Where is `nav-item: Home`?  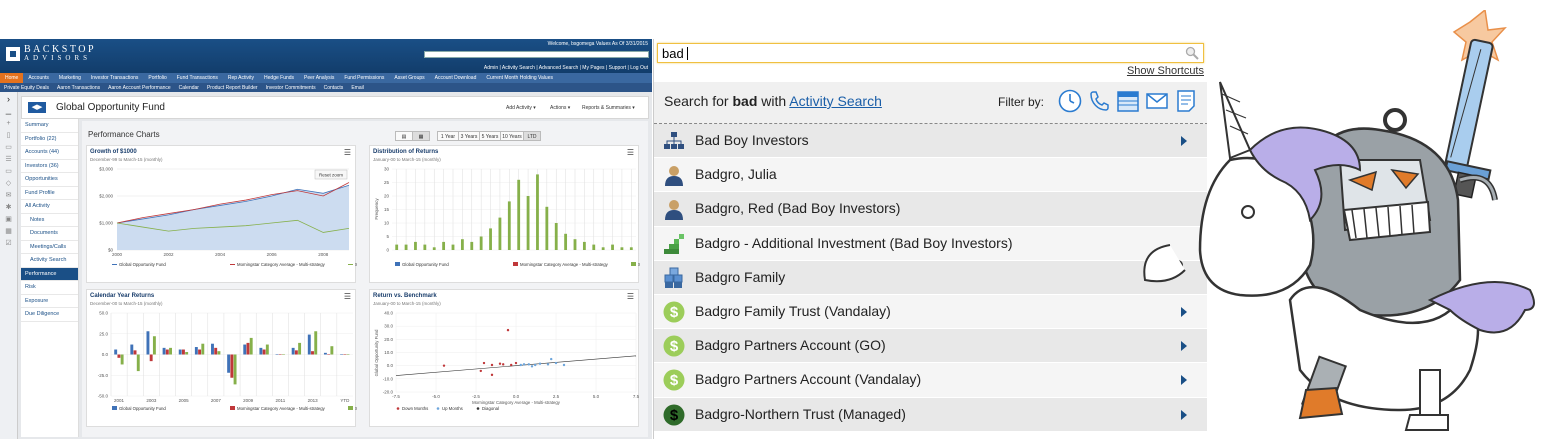 nav-item: Home is located at coordinates (12, 78).